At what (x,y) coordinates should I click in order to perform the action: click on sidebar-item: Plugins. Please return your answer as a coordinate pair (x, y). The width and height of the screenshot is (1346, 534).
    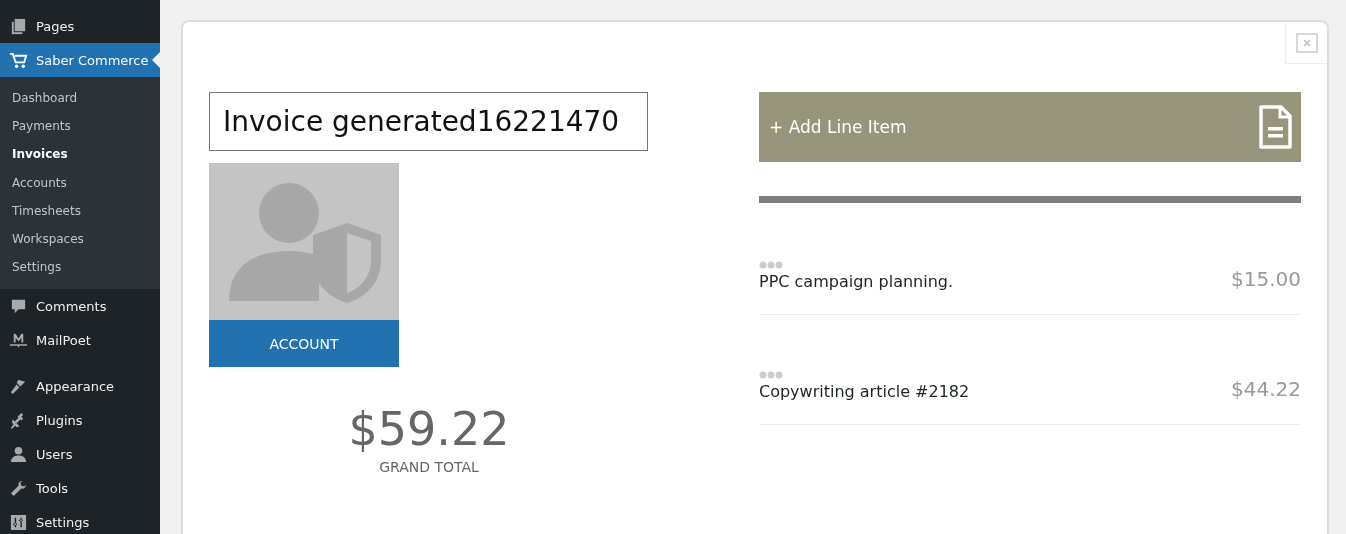
    Looking at the image, I should click on (80, 420).